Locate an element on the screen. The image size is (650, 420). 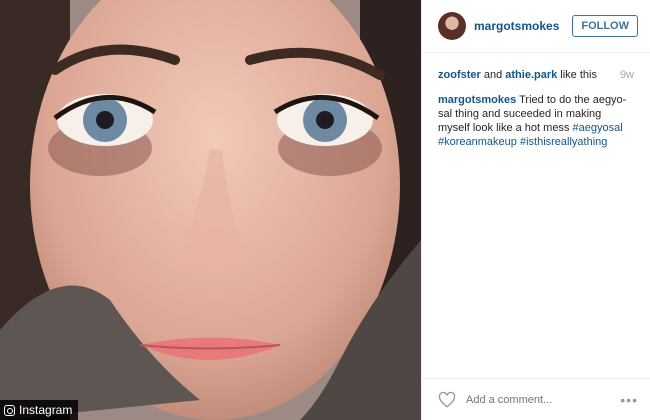
likes-text: zoofster and athie.park like this is located at coordinates (517, 75).